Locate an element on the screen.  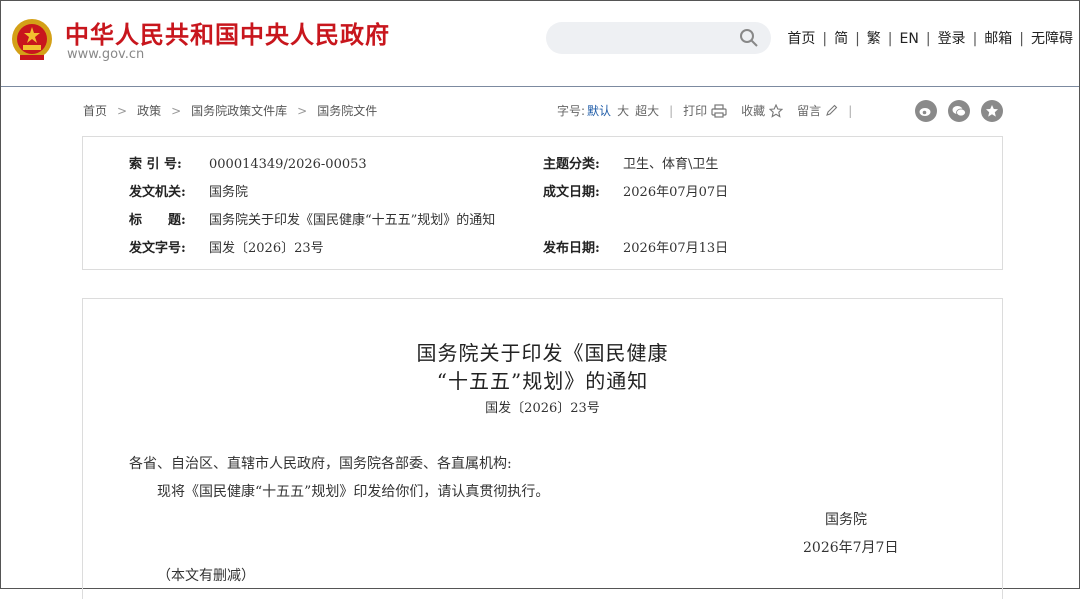
top-nav: 首页 | 简 | 繁 | EN | 登录 | 邮箱 | 无障碍 is located at coordinates (930, 39).